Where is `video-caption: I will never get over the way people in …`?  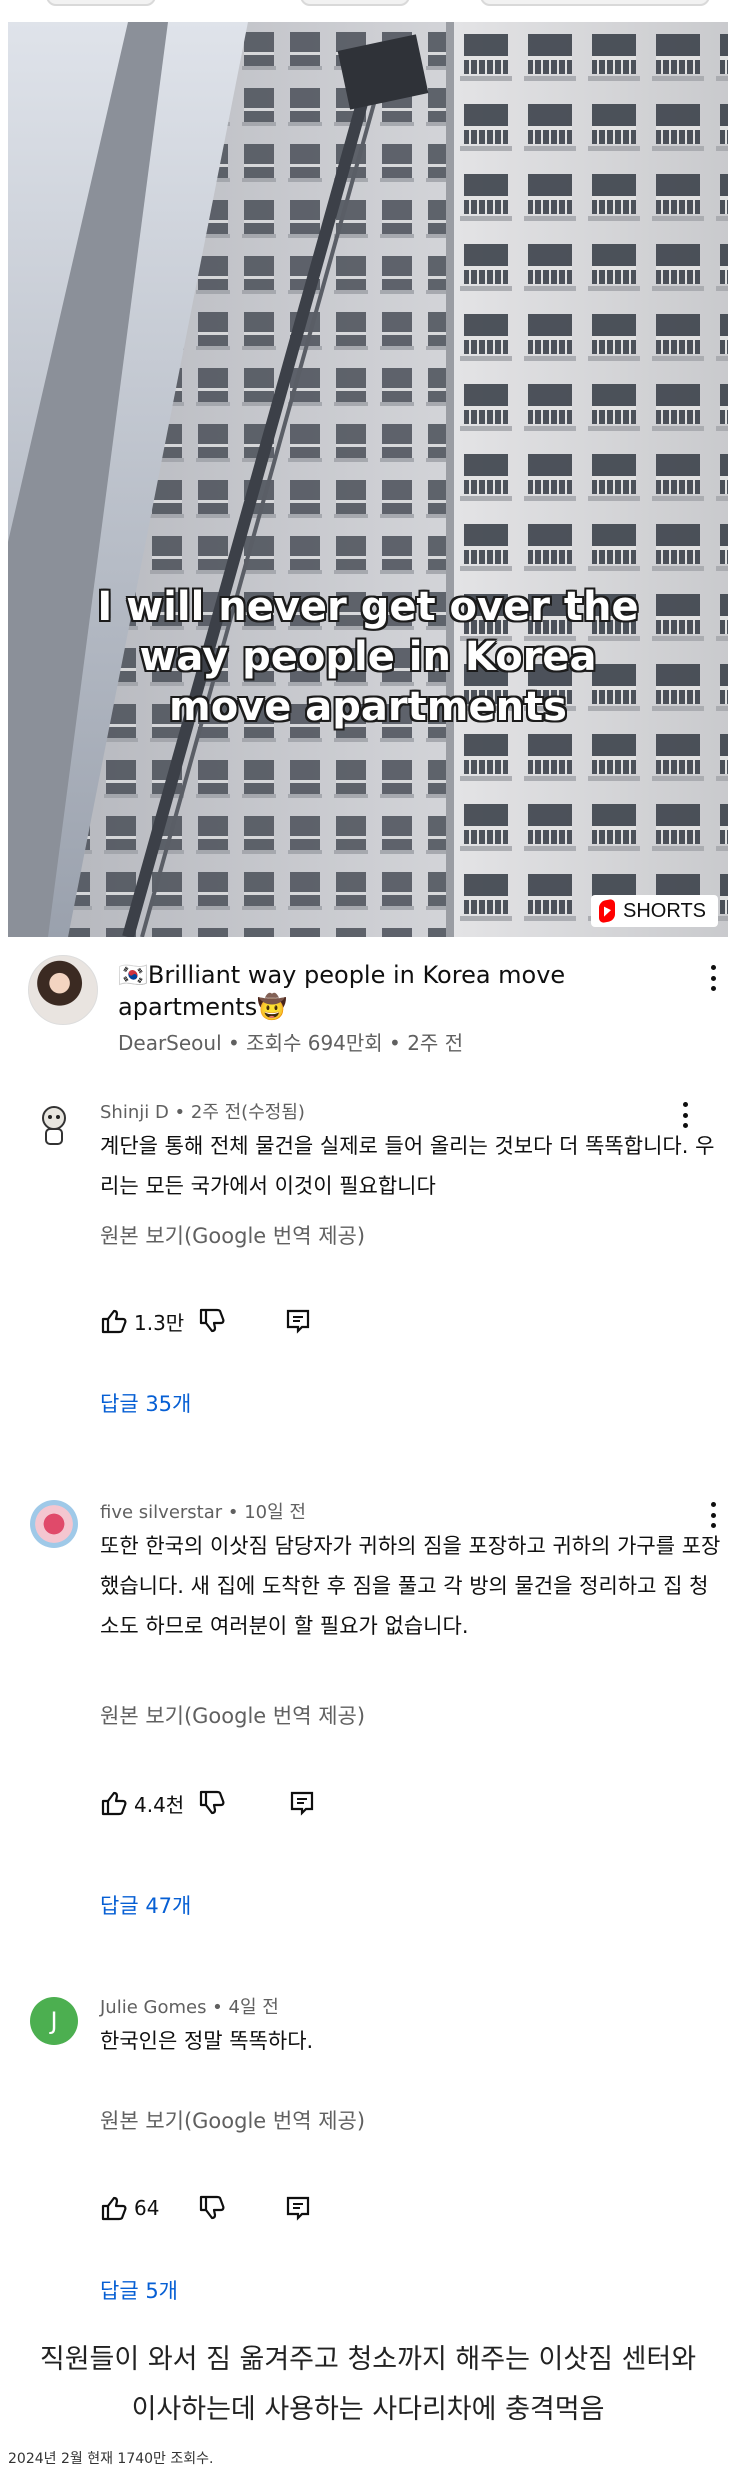
video-caption: I will never get over the way people in … is located at coordinates (368, 657).